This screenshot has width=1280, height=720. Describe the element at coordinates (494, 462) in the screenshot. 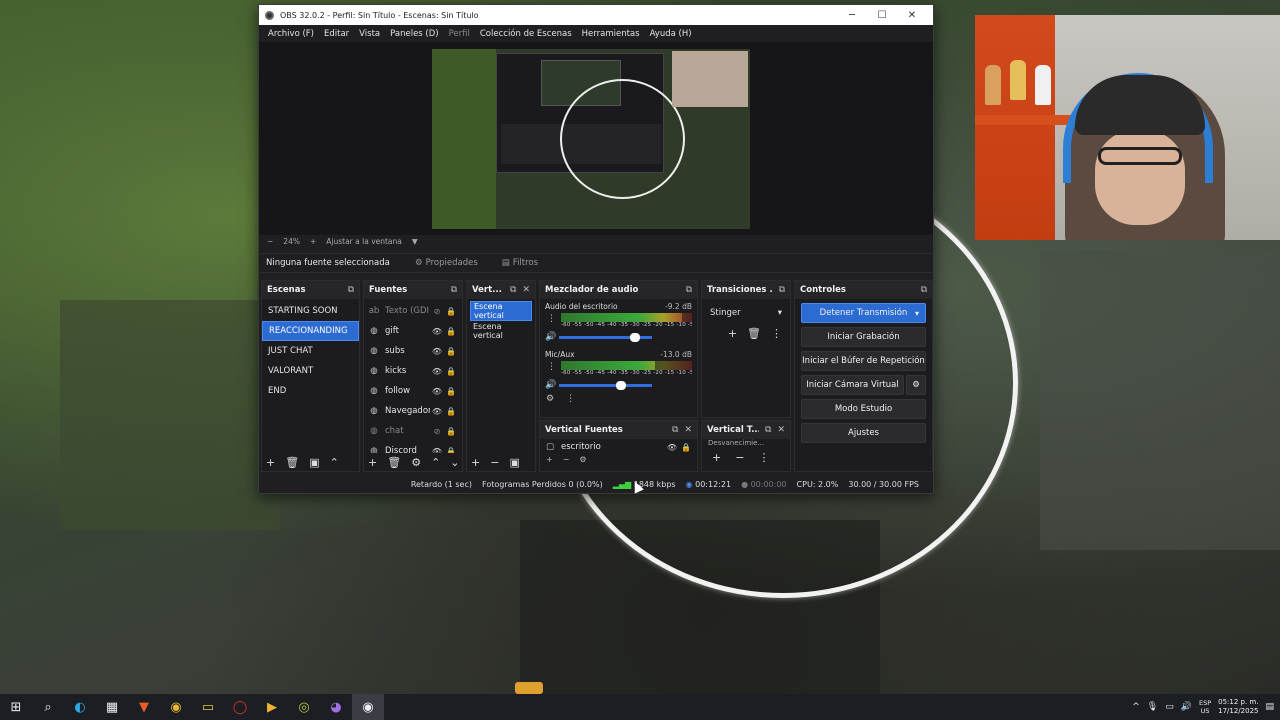

I see `remove-vertical-scene-button: −` at that location.